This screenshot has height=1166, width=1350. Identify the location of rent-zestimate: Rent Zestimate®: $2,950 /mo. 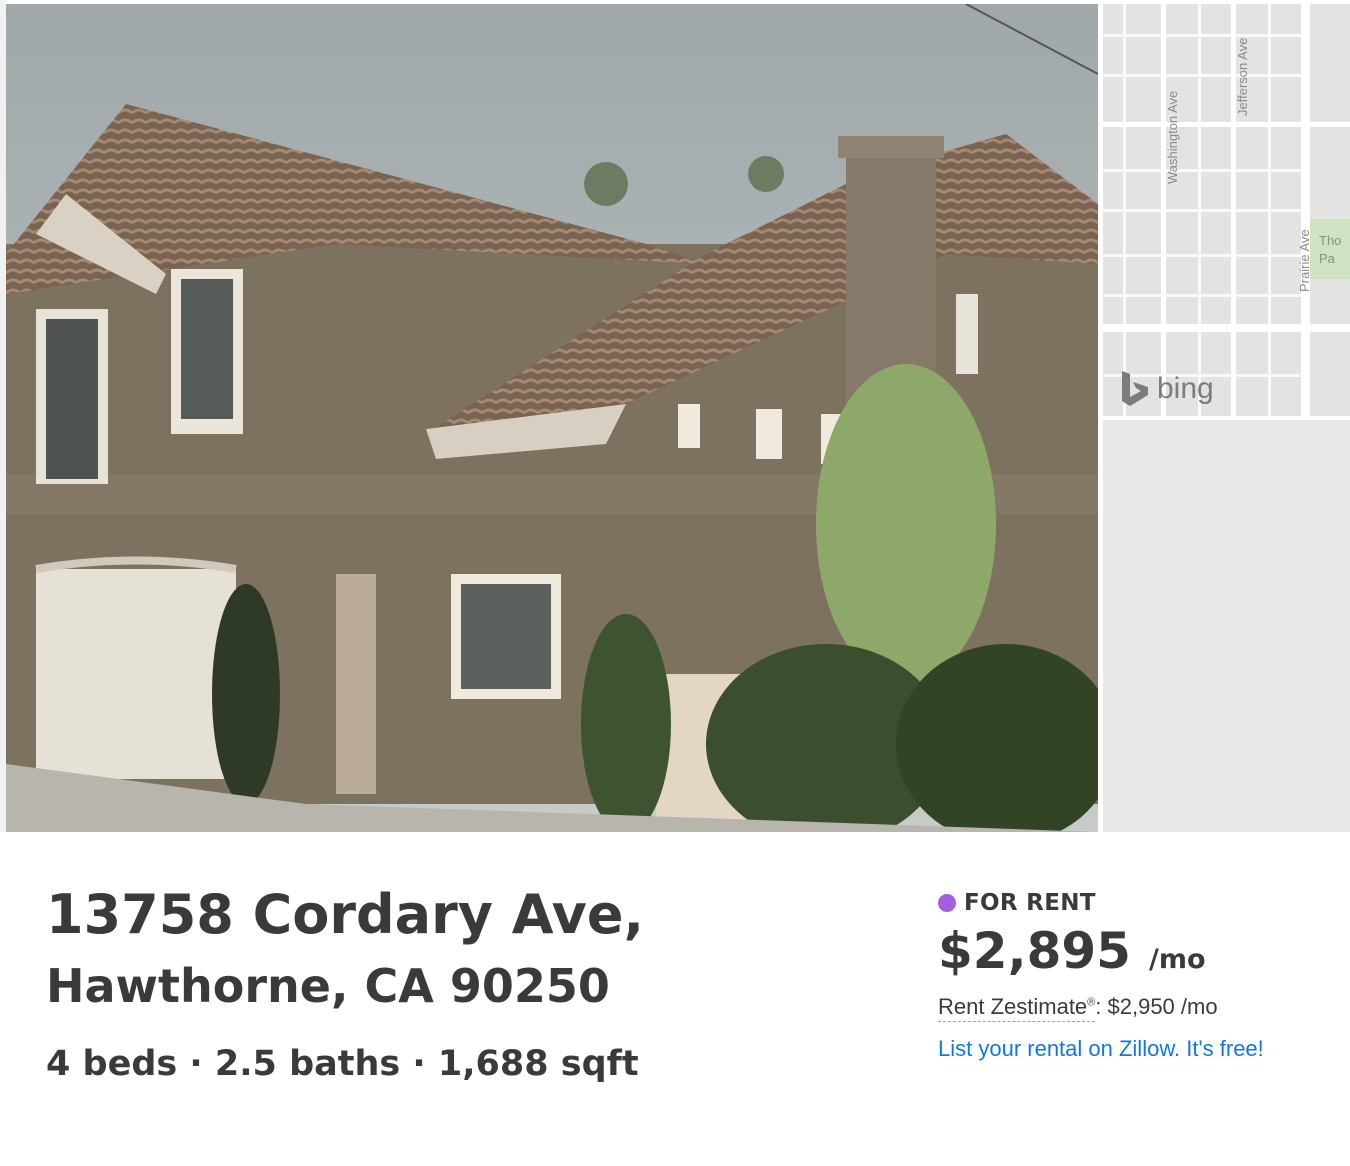
(1078, 1008).